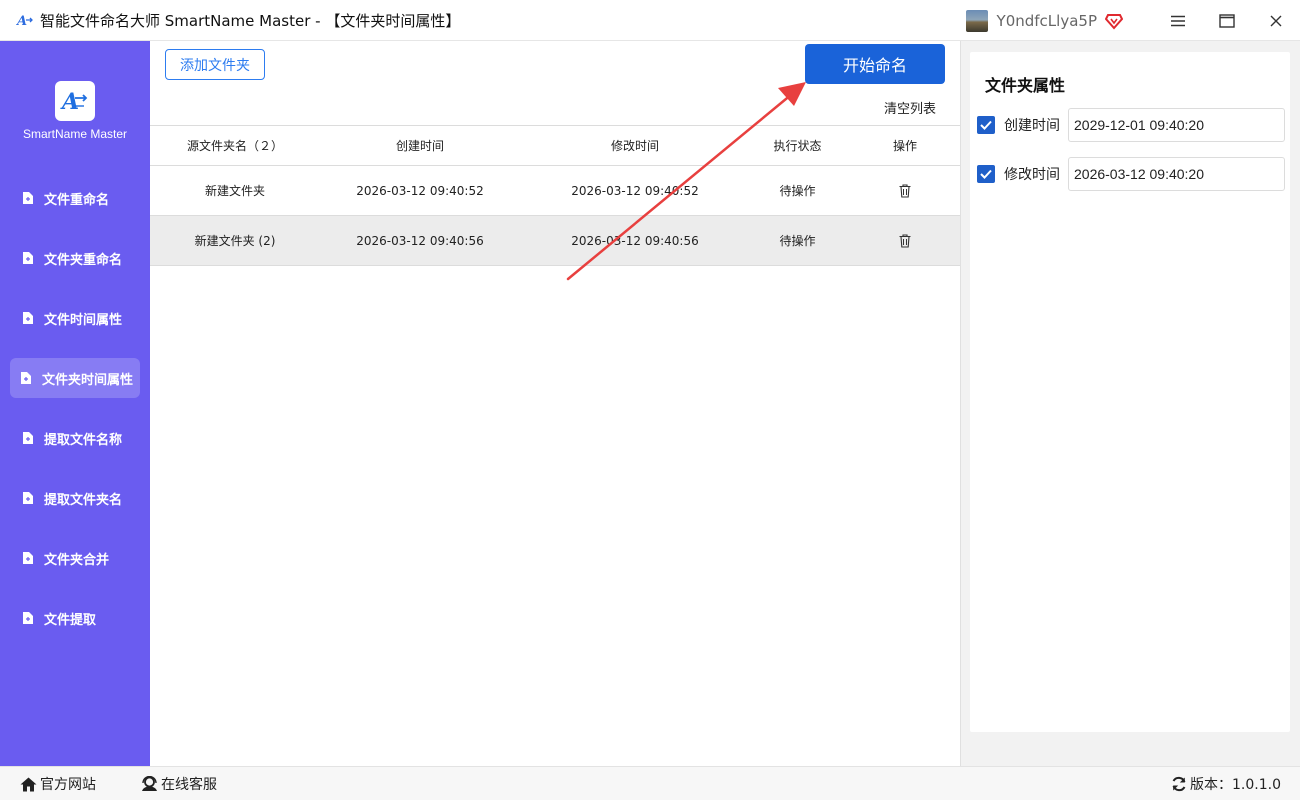 This screenshot has width=1300, height=800. I want to click on modified-time: 2026-03-12 09:40:56, so click(635, 240).